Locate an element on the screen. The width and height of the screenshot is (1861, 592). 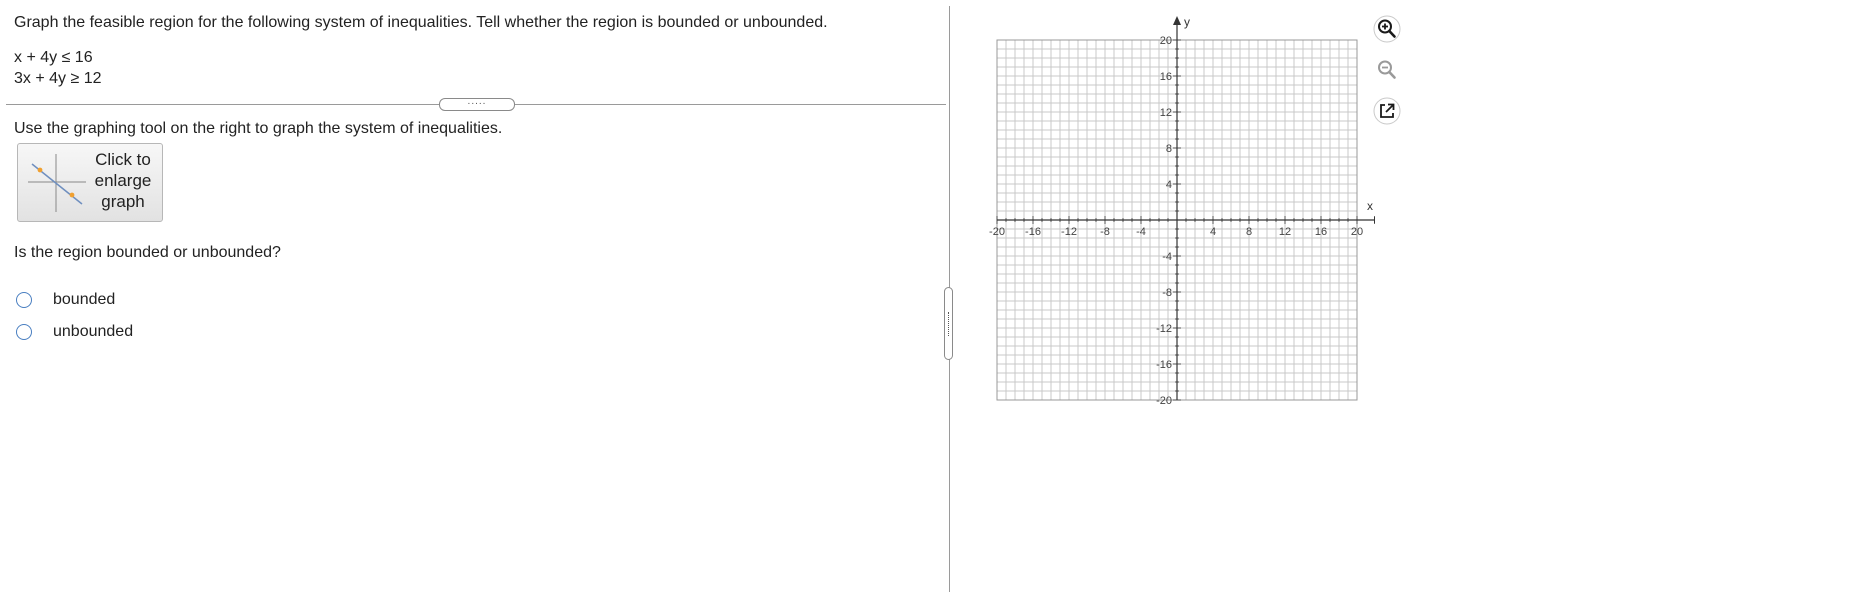
option-bounded-label: bounded is located at coordinates (84, 299).